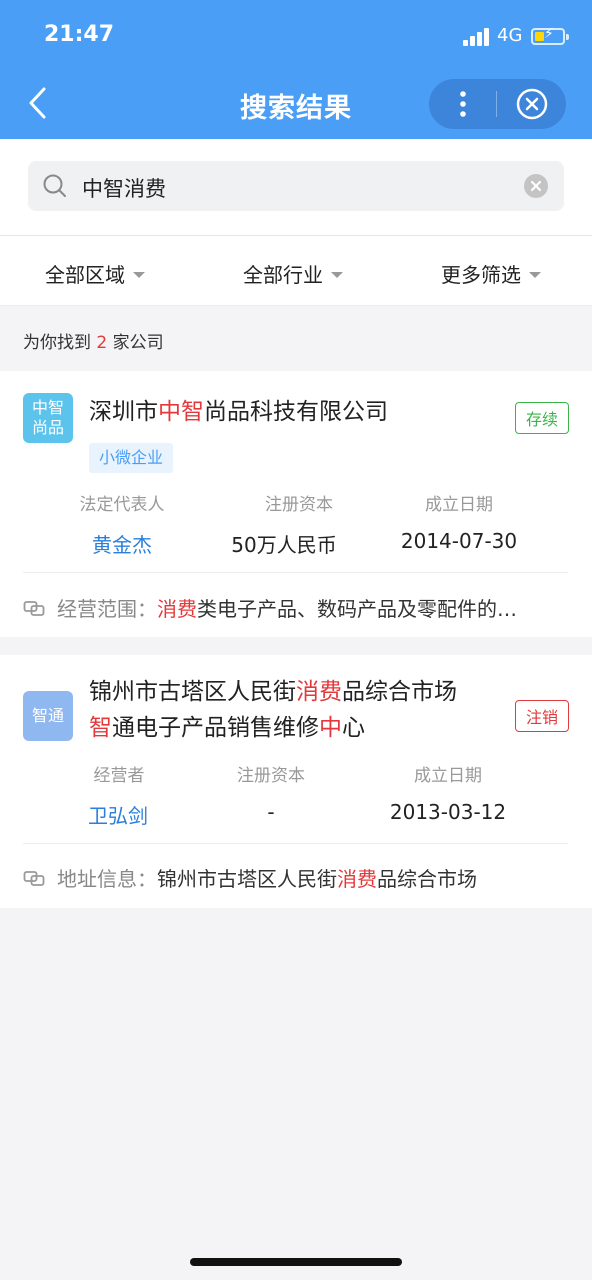  What do you see at coordinates (283, 275) in the screenshot?
I see `filter-industry-label: 全部行业` at bounding box center [283, 275].